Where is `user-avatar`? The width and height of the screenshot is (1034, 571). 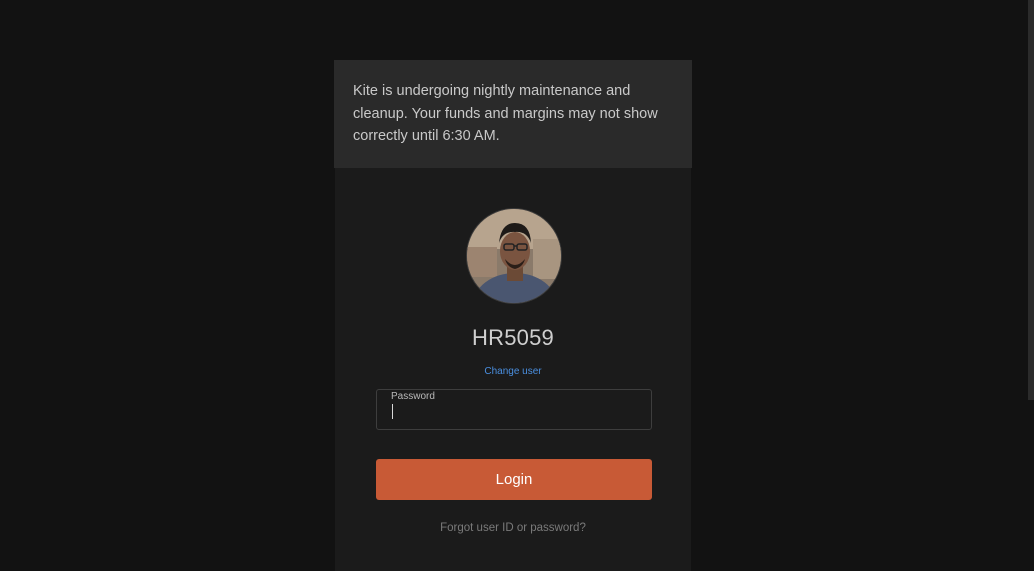 user-avatar is located at coordinates (514, 256).